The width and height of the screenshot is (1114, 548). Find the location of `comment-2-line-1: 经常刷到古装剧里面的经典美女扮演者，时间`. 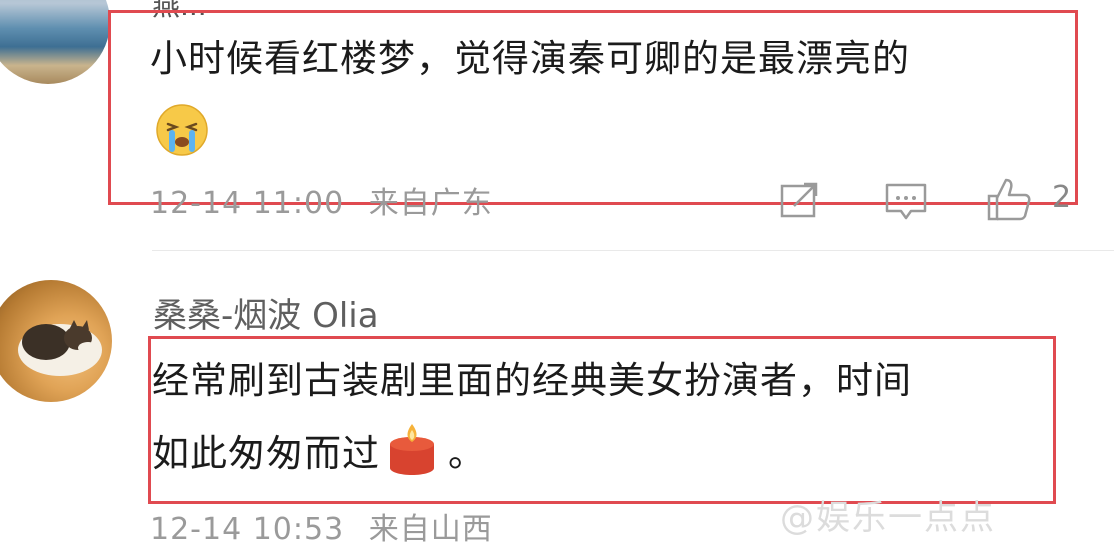

comment-2-line-1: 经常刷到古装剧里面的经典美女扮演者，时间 is located at coordinates (532, 380).